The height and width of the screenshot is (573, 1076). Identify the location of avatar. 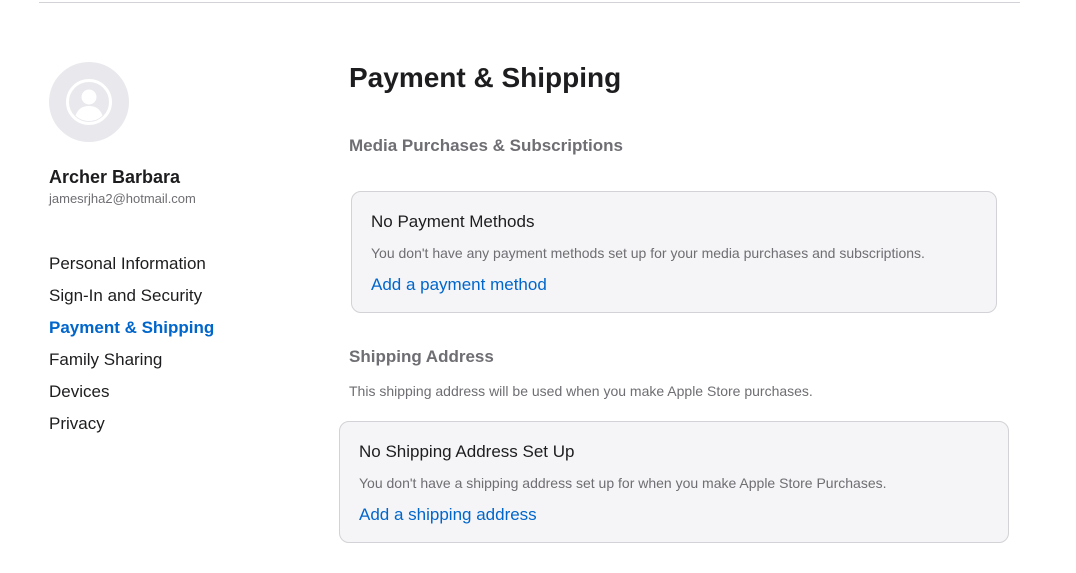
(89, 102).